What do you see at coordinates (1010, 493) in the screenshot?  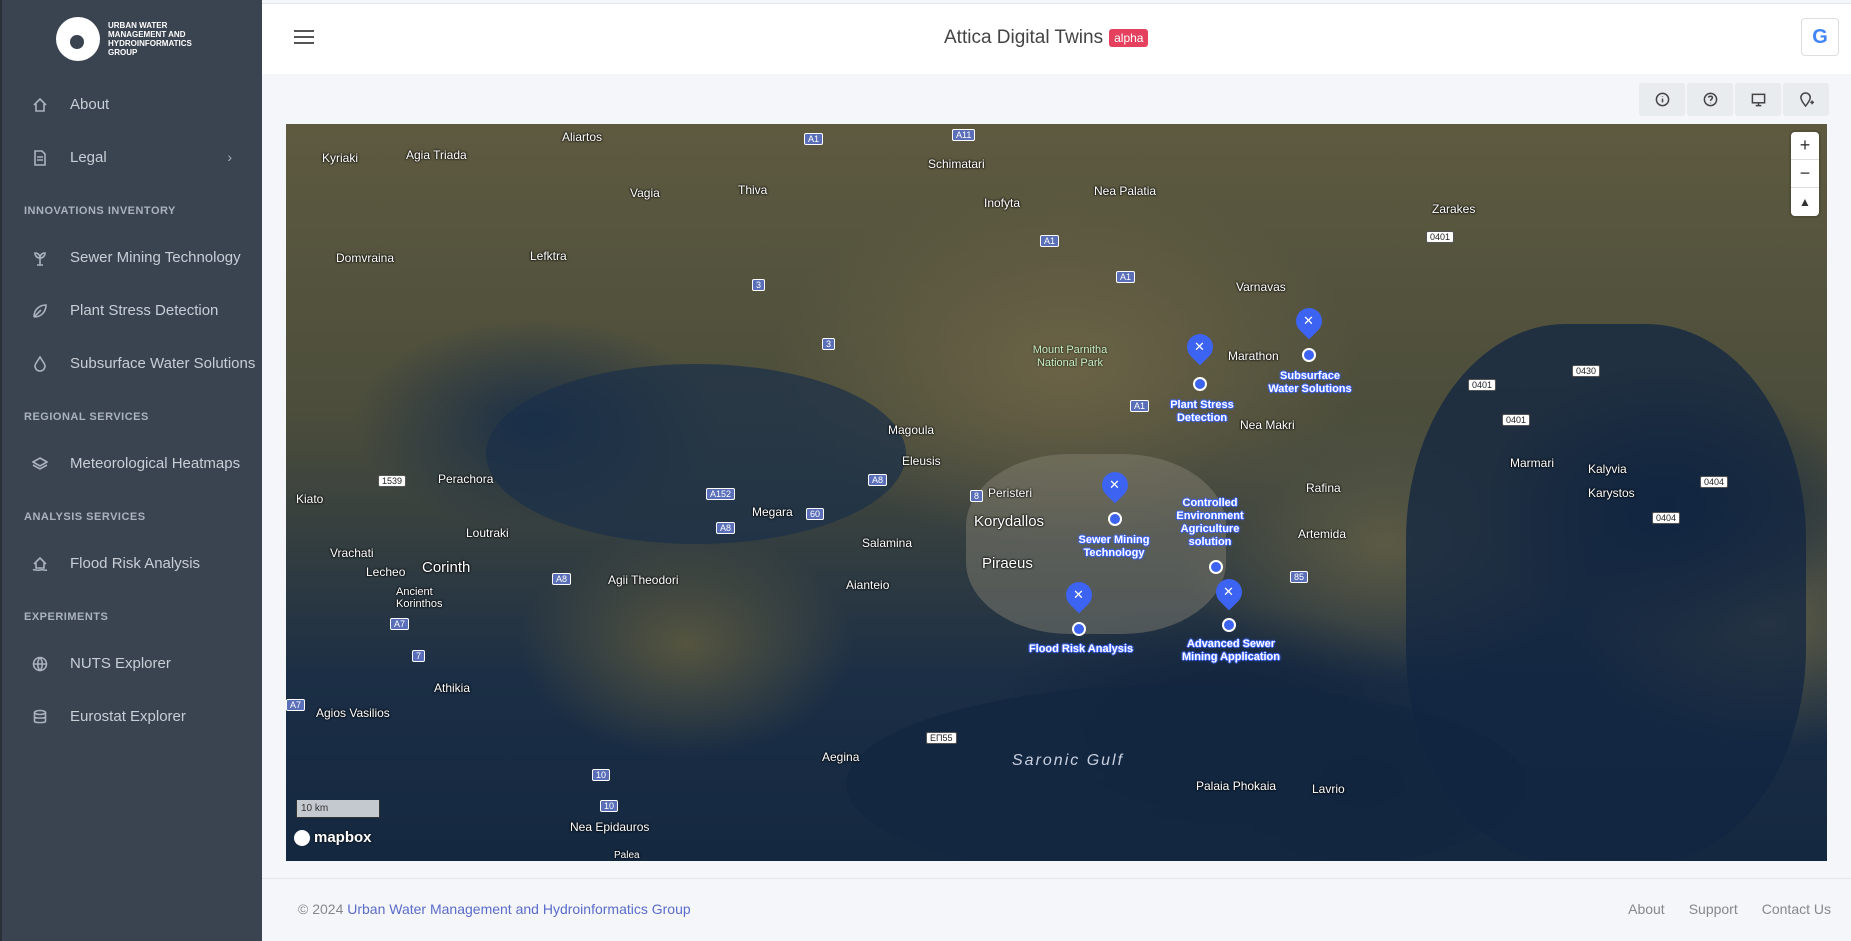 I see `map-place-label: Peristeri` at bounding box center [1010, 493].